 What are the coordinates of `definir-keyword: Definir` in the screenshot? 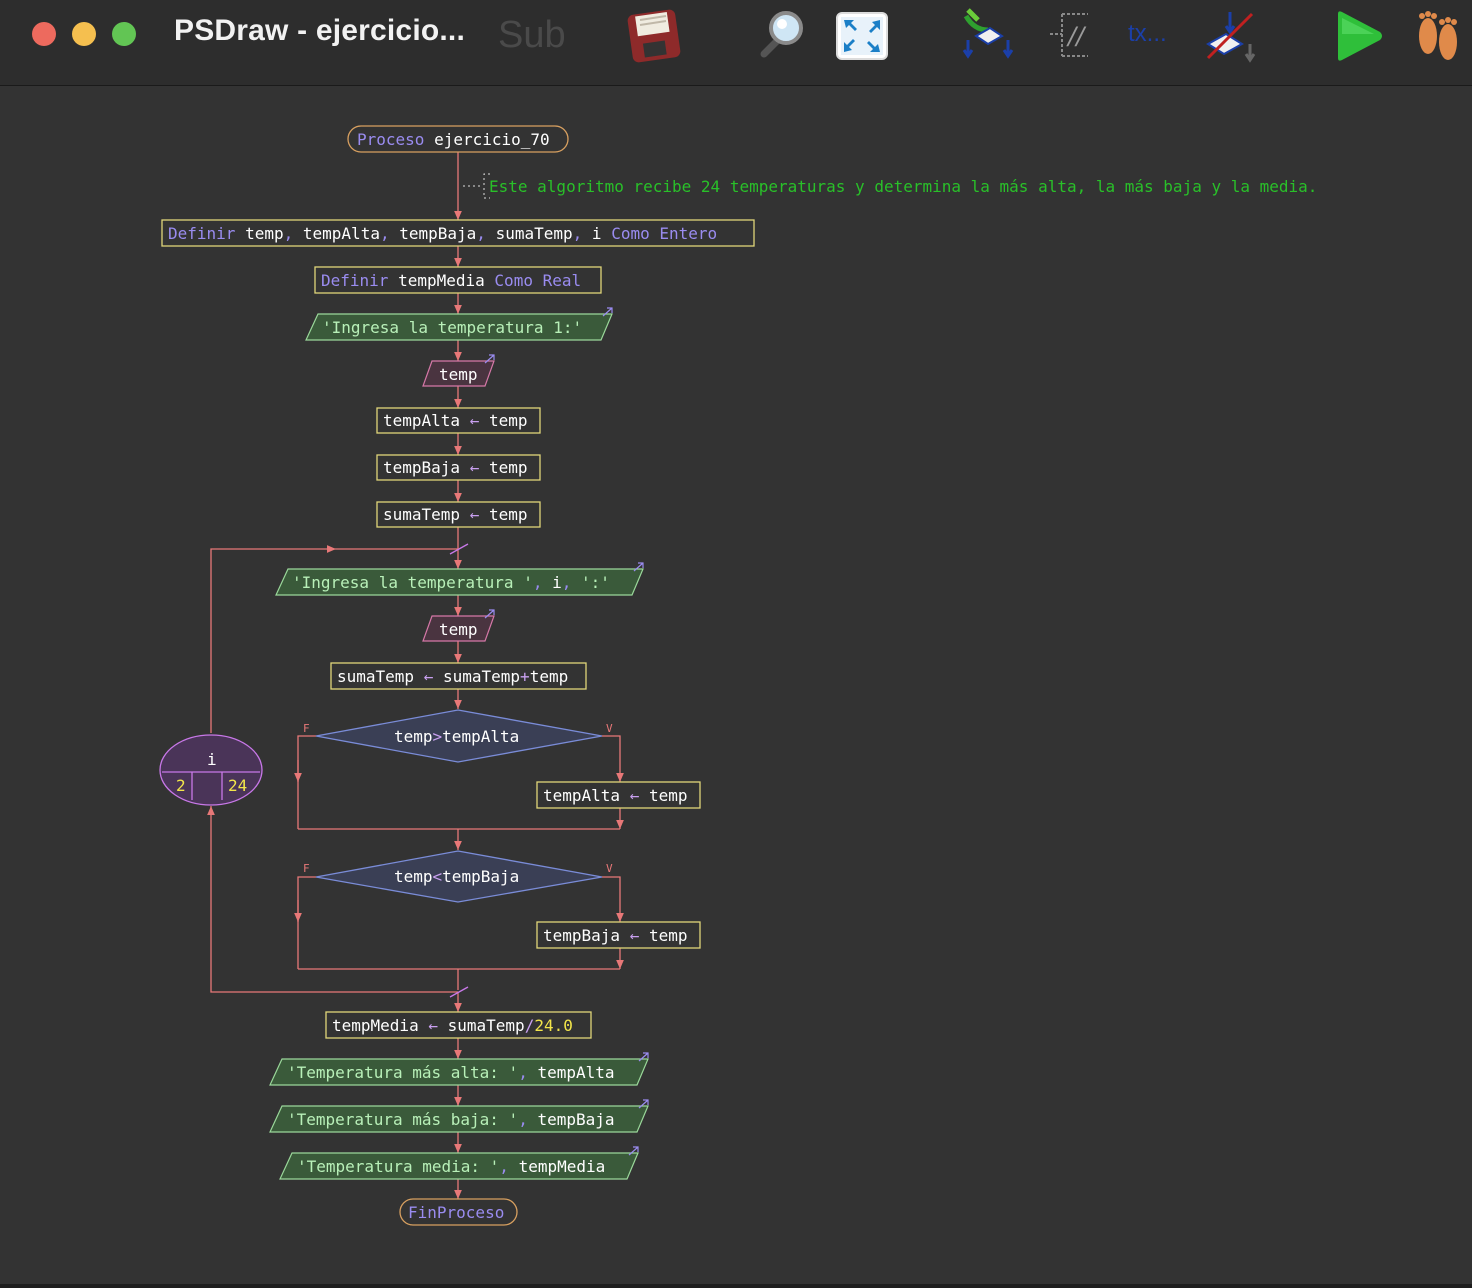 It's located at (202, 233).